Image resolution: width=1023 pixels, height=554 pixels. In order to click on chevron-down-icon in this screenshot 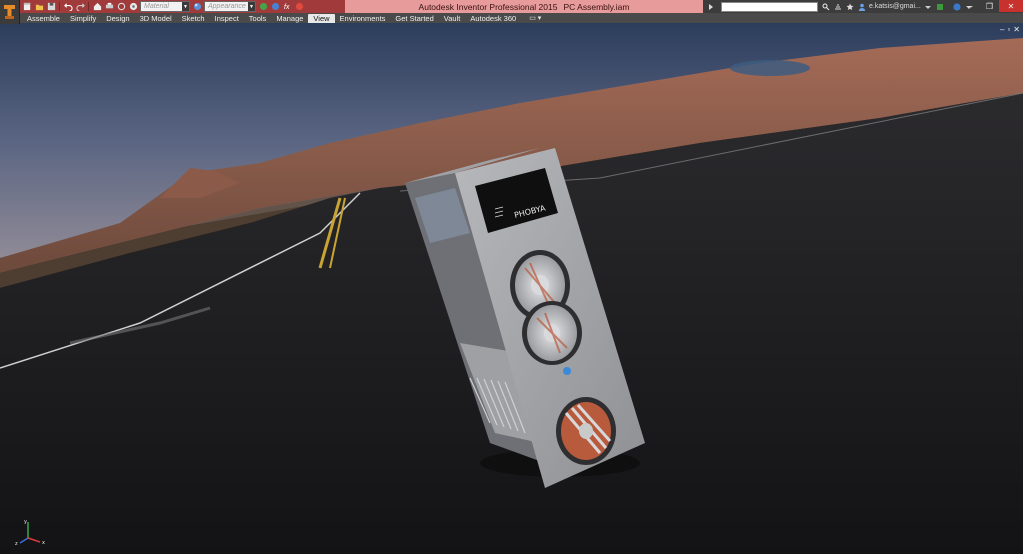, I will do `click(928, 6)`.